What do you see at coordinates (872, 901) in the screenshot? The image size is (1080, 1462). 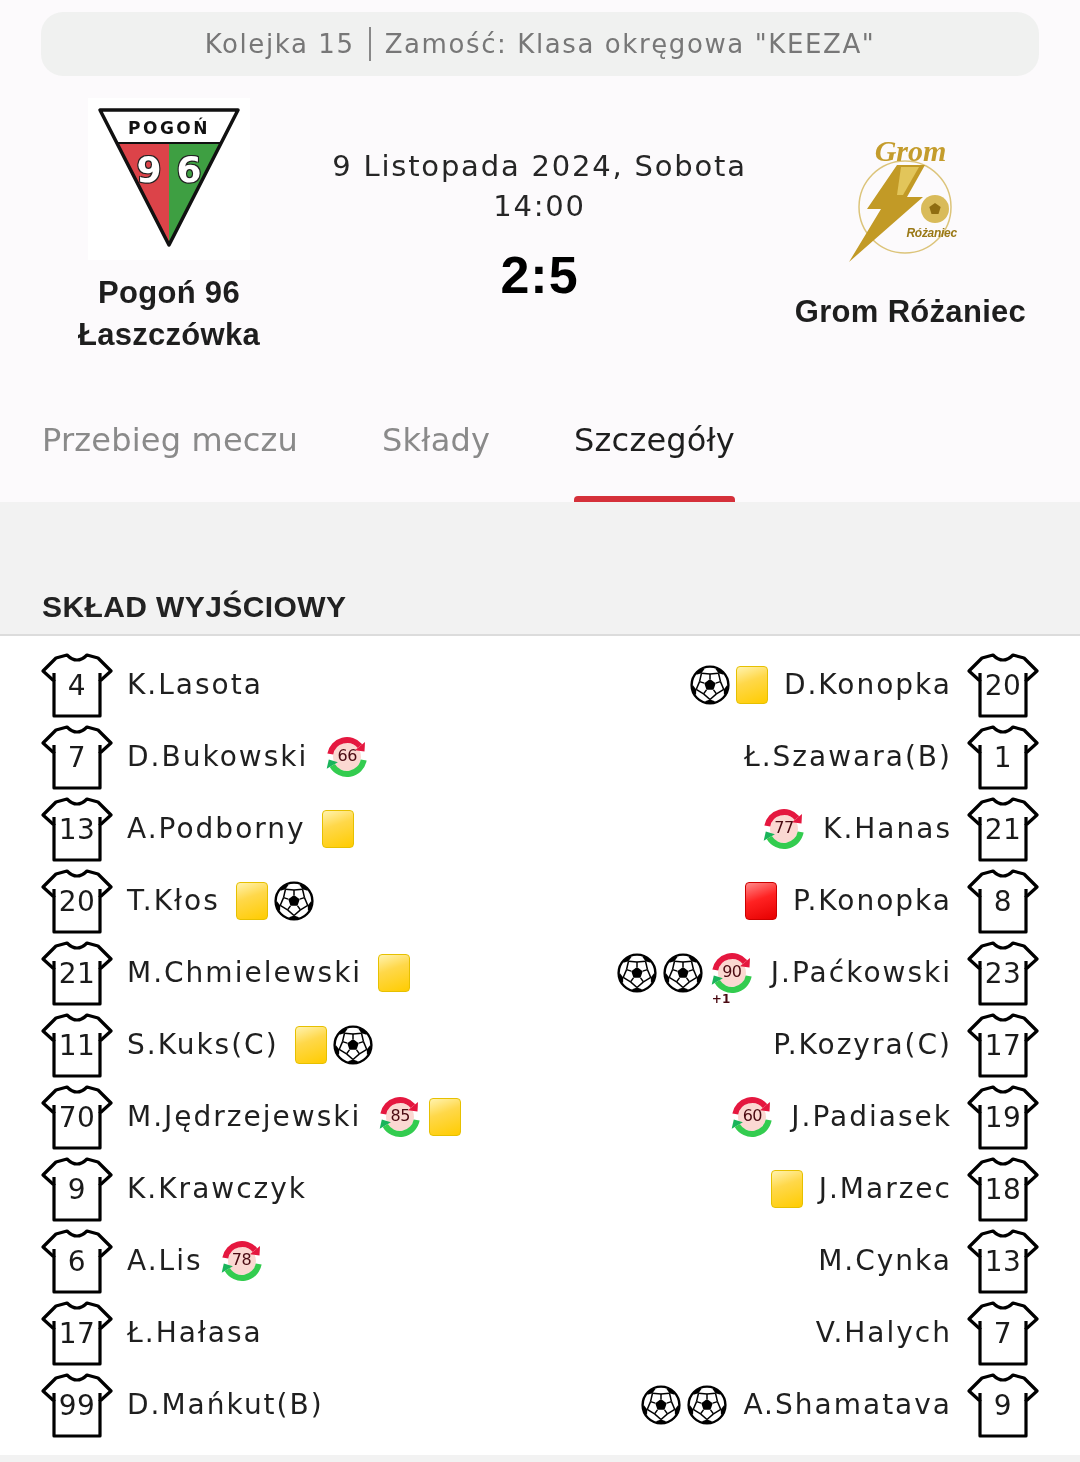 I see `player-name: P.Konopka` at bounding box center [872, 901].